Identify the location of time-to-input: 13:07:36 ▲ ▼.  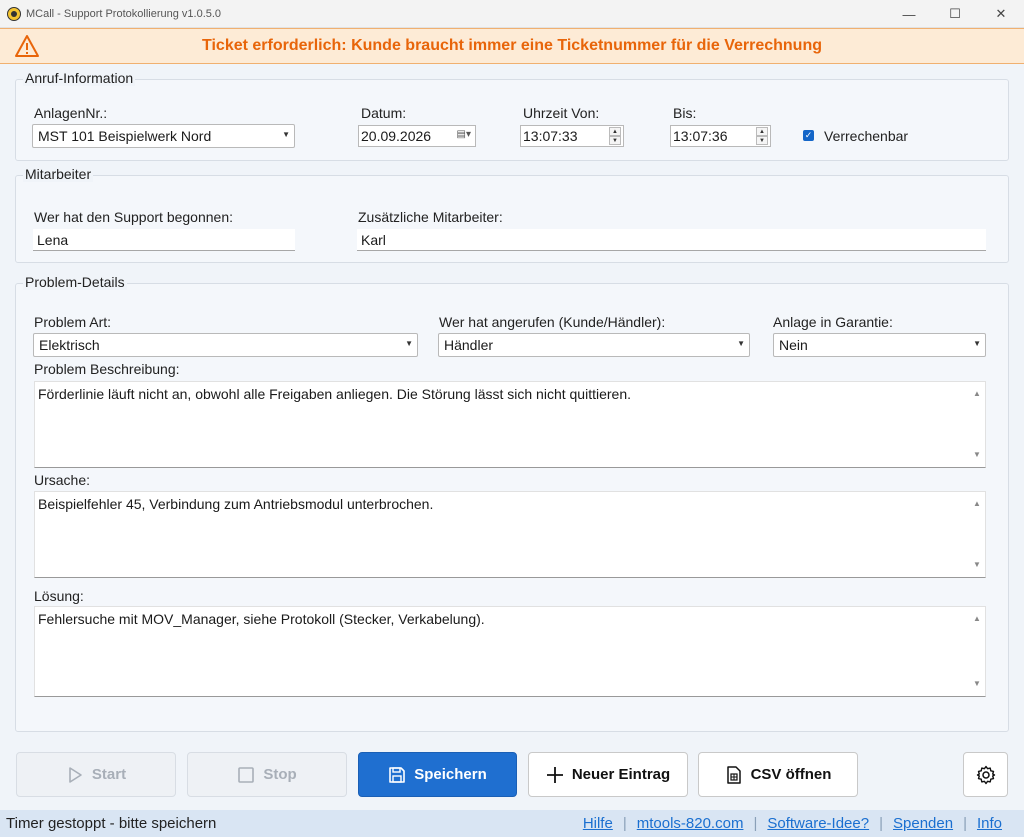
(720, 136).